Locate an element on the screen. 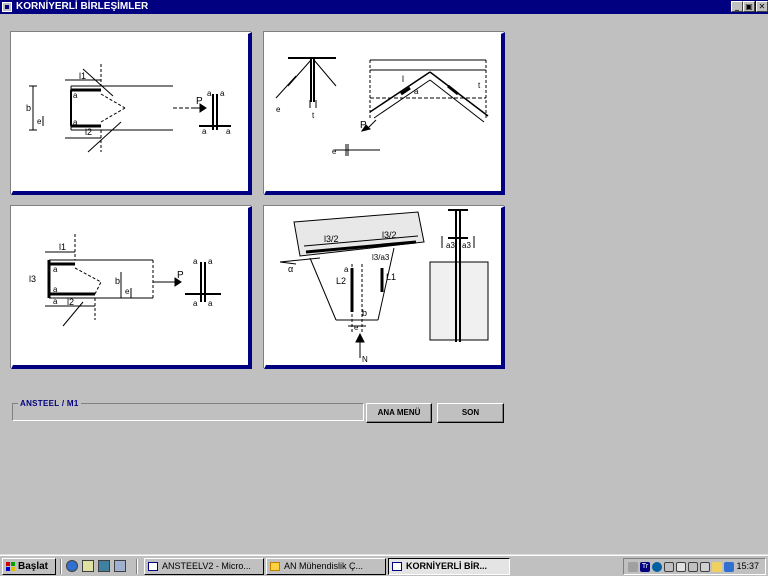 This screenshot has height=576, width=768. window-title: KORNİYERLİ BİRLEŞİMLER is located at coordinates (82, 6).